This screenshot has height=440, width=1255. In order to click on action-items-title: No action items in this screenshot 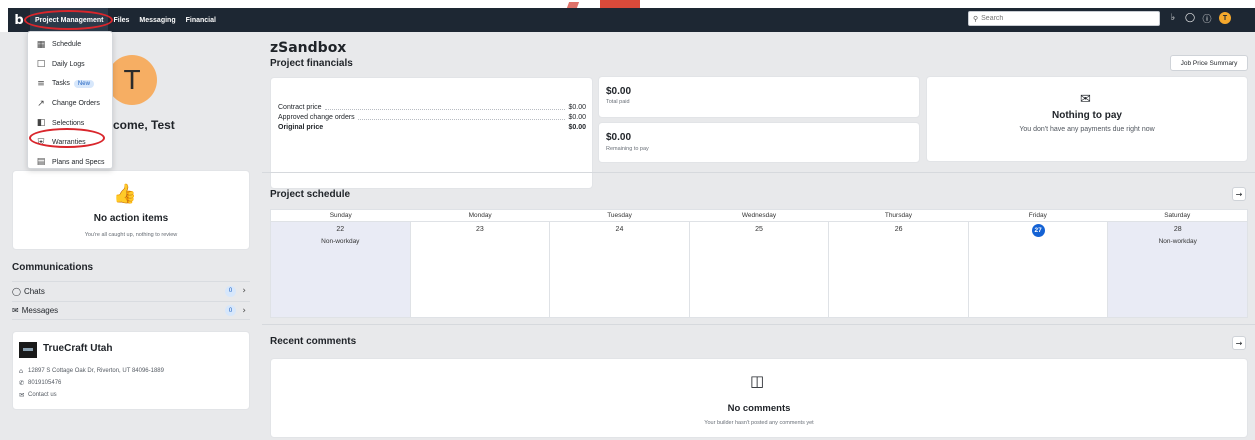, I will do `click(131, 218)`.